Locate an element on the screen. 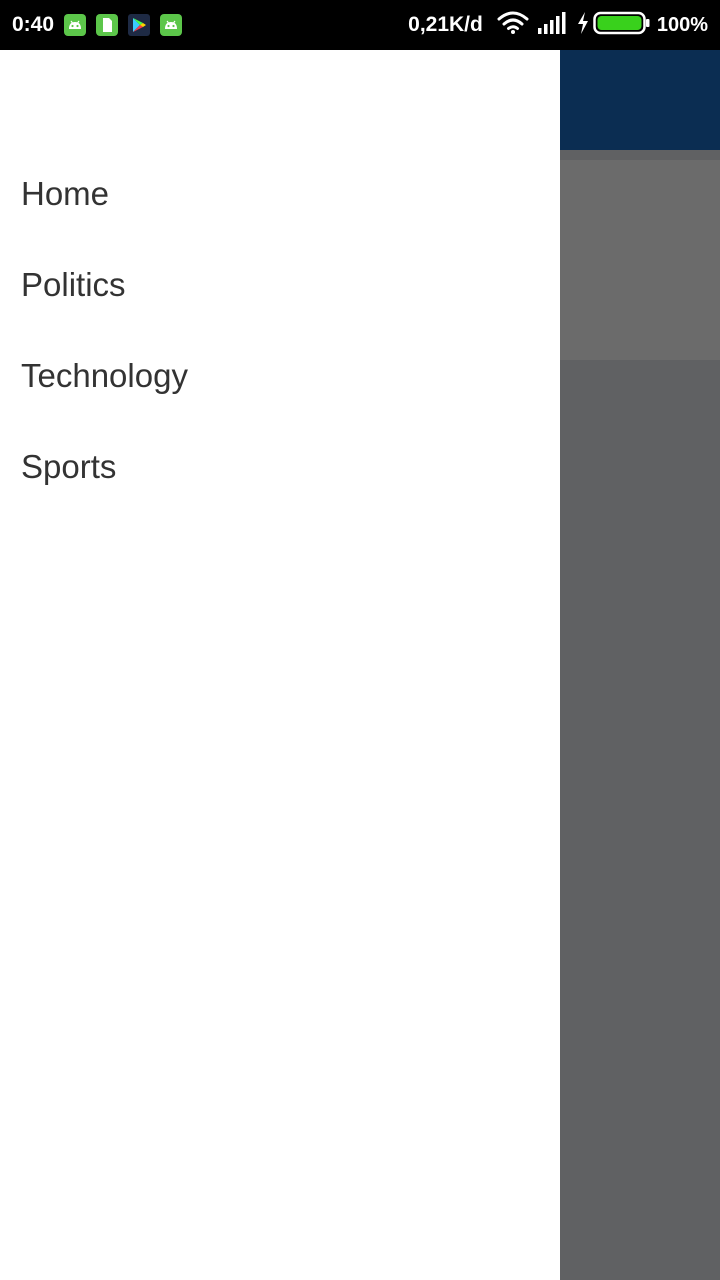  drawer-item-label: Technology is located at coordinates (104, 375).